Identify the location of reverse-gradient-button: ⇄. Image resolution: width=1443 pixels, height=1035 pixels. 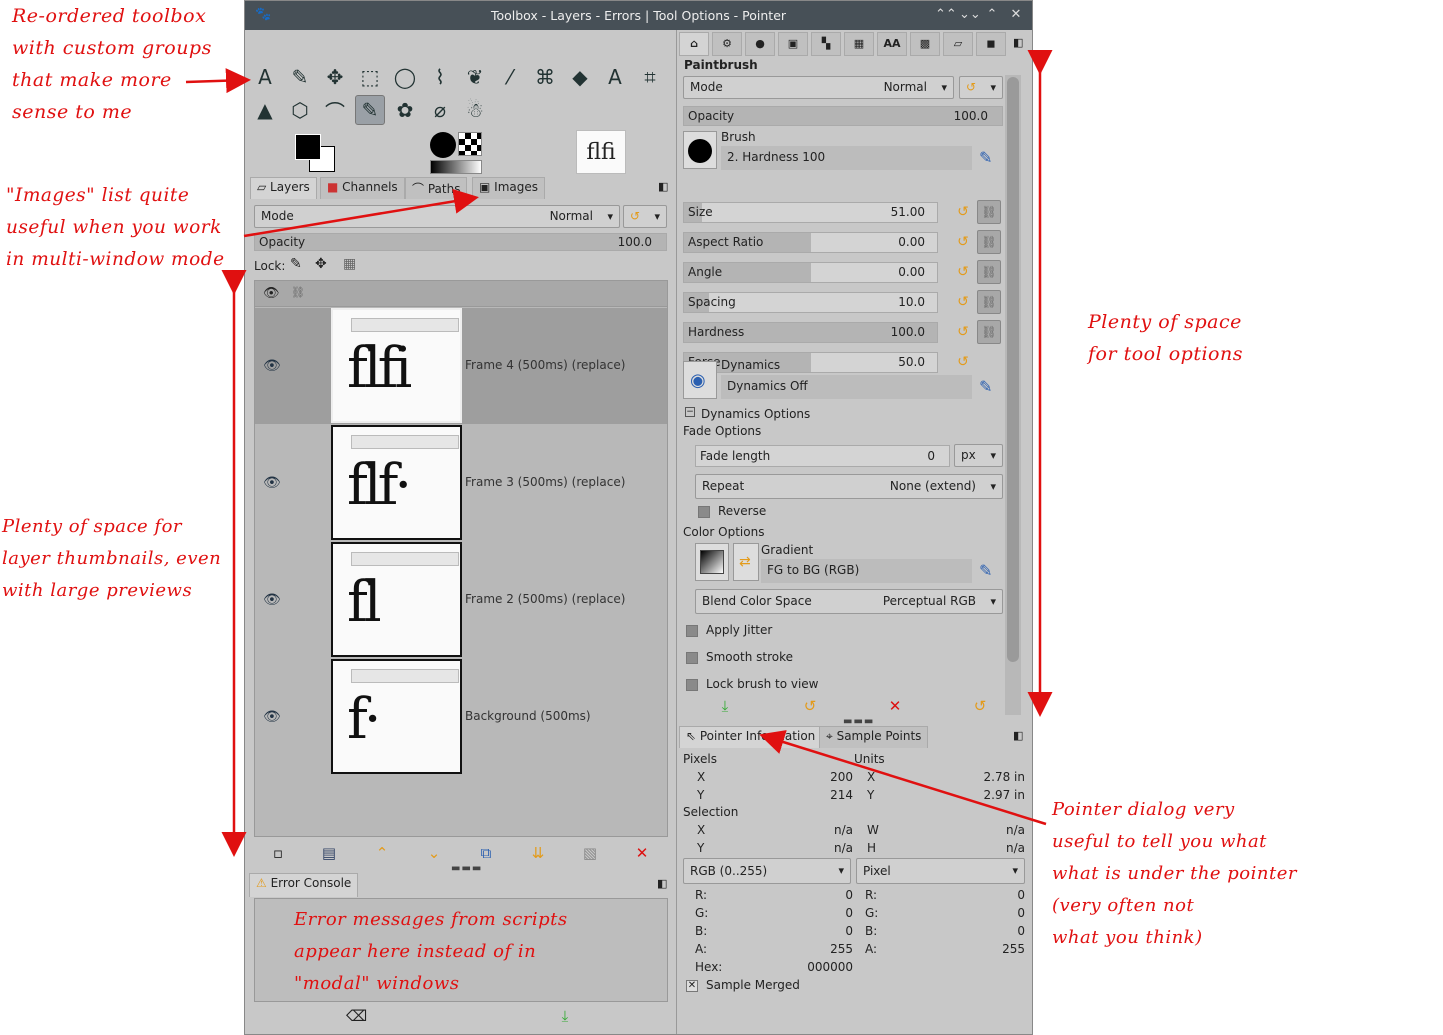
(746, 562).